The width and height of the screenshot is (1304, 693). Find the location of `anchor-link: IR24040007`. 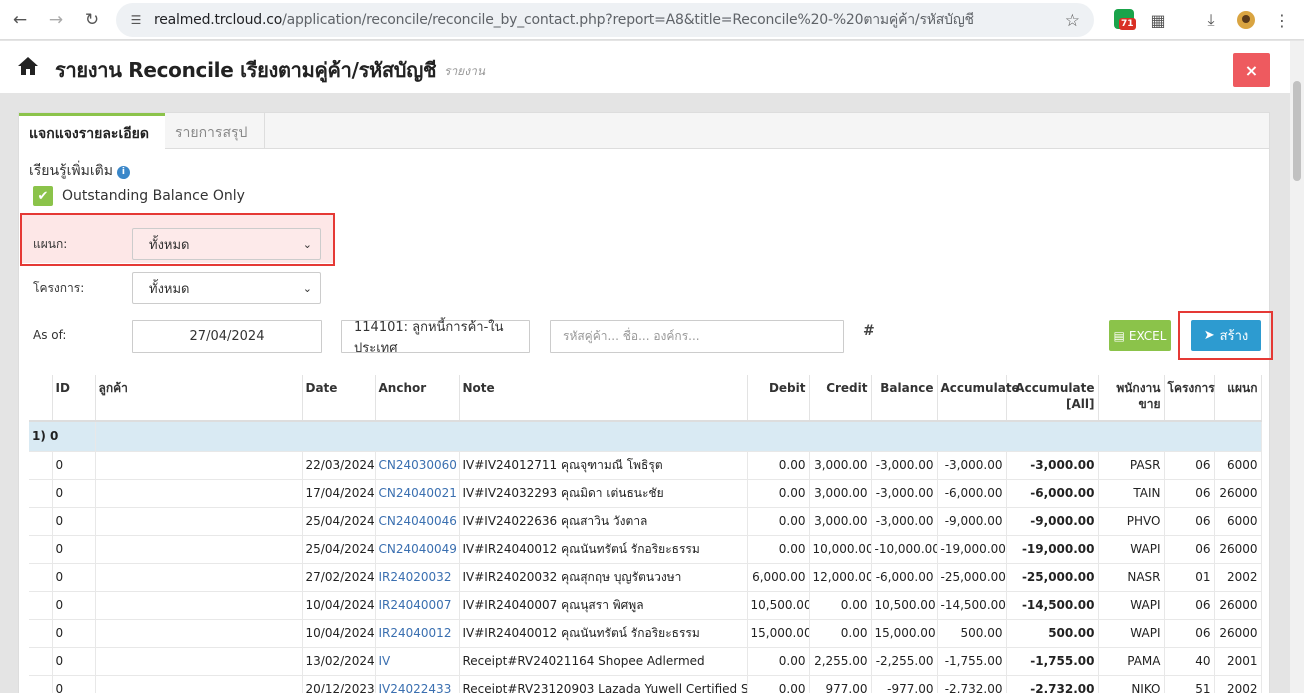

anchor-link: IR24040007 is located at coordinates (415, 605).